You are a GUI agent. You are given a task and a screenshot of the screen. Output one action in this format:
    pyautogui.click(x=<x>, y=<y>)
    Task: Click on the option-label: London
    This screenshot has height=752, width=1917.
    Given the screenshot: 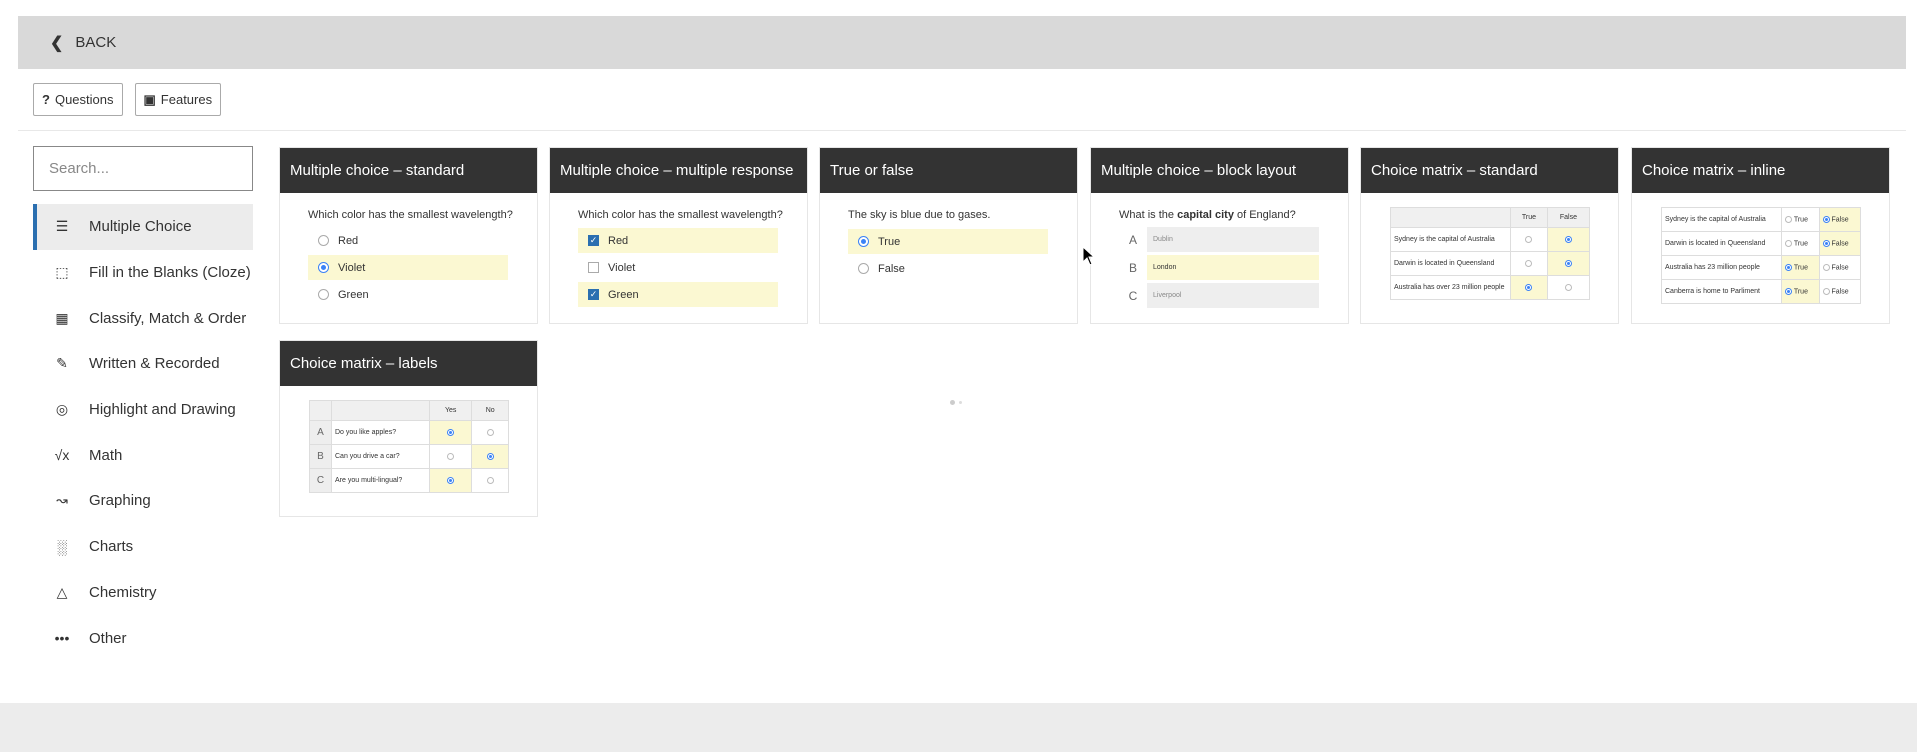 What is the action you would take?
    pyautogui.click(x=1233, y=267)
    